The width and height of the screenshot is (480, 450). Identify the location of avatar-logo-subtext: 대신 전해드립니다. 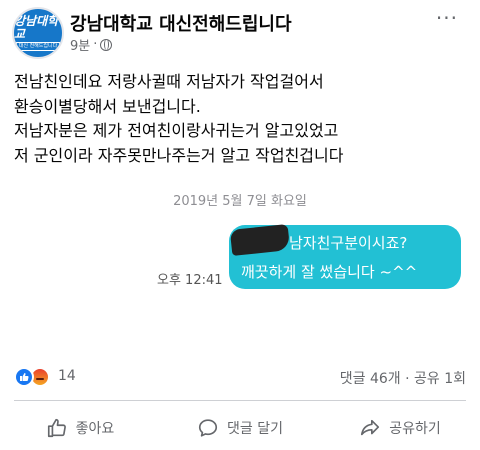
(38, 46).